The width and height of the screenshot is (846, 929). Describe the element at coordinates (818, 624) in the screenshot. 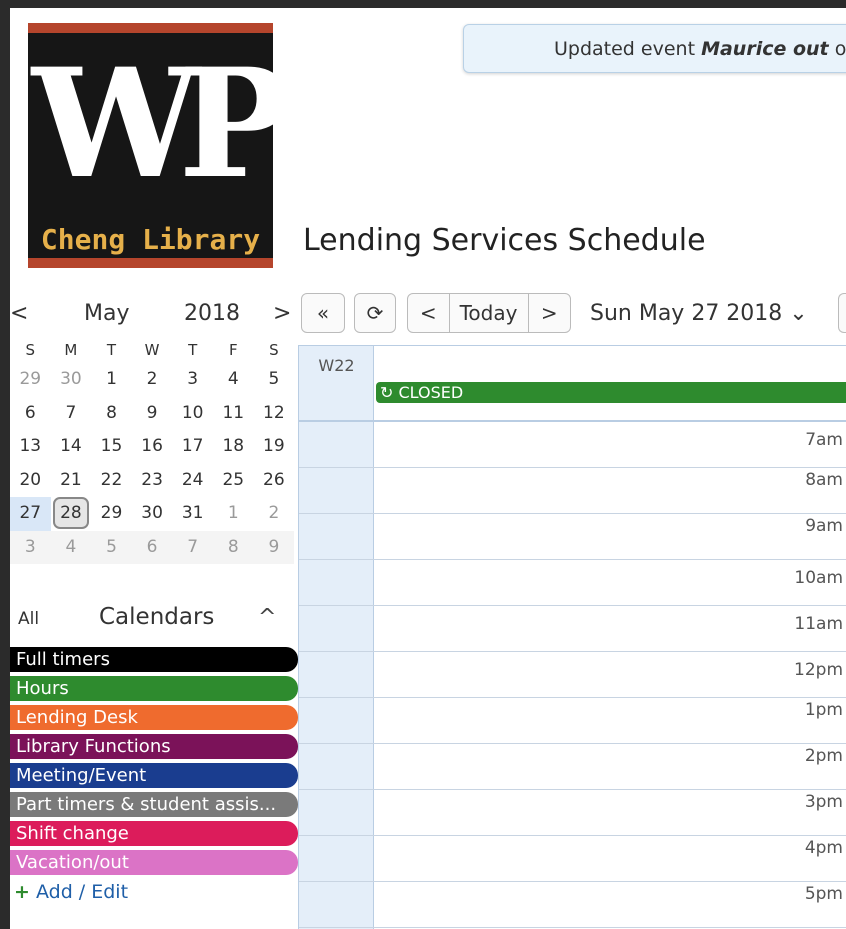

I see `hour-label: 11am` at that location.